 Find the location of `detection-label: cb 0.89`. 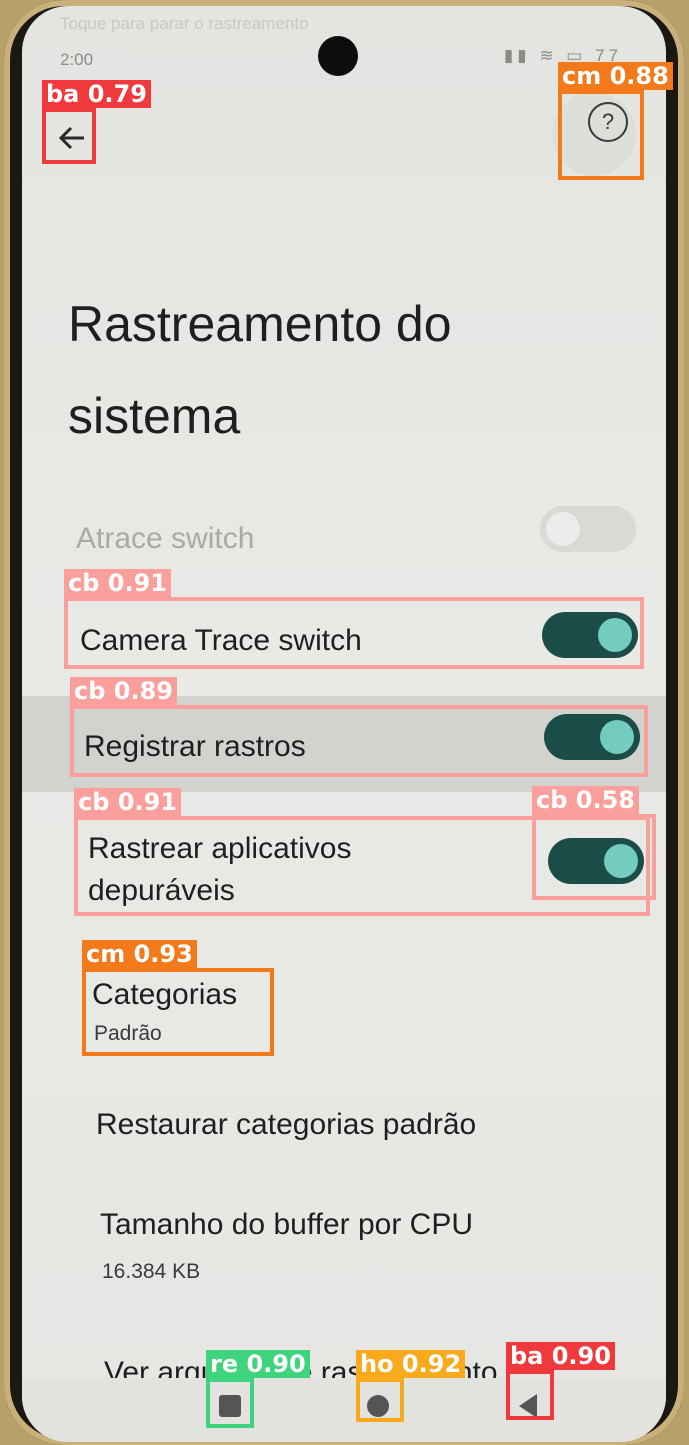

detection-label: cb 0.89 is located at coordinates (123, 691).